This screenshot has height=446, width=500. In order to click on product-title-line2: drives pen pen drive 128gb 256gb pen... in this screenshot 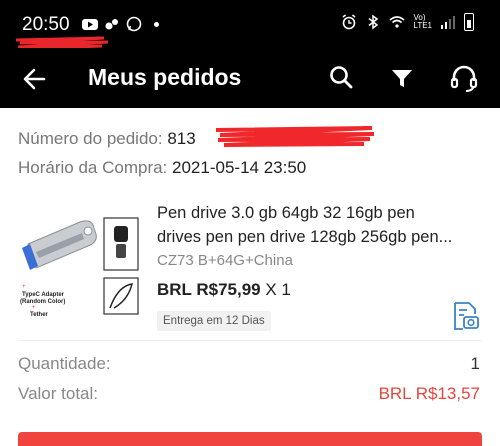, I will do `click(305, 237)`.